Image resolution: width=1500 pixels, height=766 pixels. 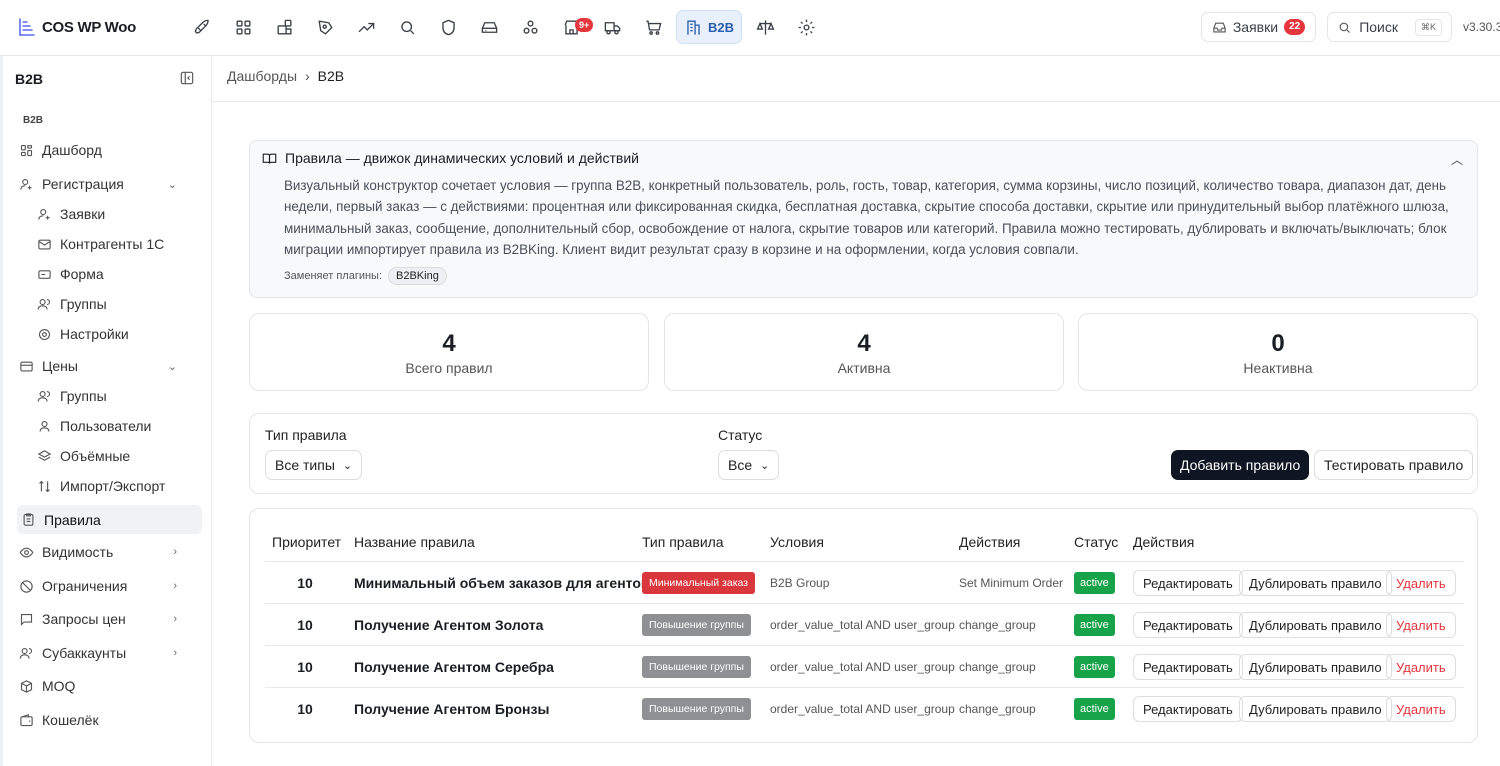 What do you see at coordinates (612, 27) in the screenshot?
I see `truck-icon` at bounding box center [612, 27].